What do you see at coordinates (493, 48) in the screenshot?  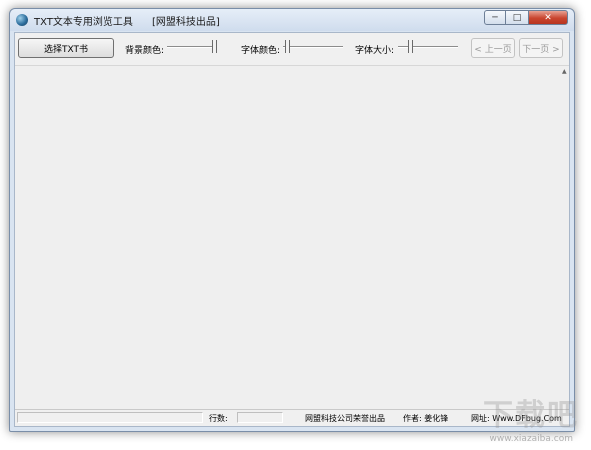 I see `prev-page-button: < 上一页` at bounding box center [493, 48].